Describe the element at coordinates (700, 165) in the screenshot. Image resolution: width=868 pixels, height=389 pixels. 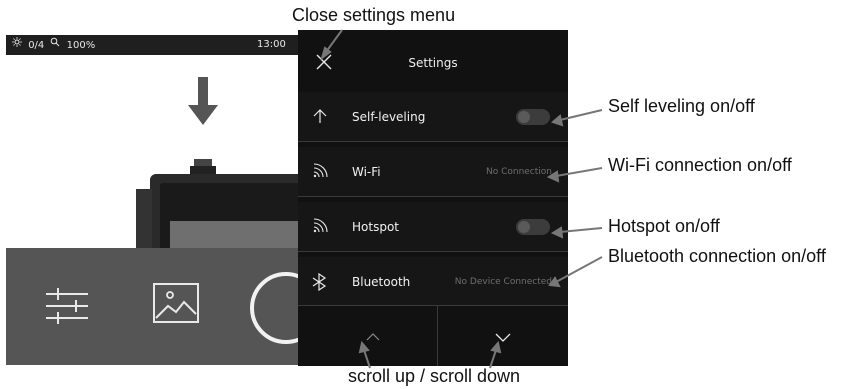
I see `annotation-wifi: Wi-Fi connection on/off` at that location.